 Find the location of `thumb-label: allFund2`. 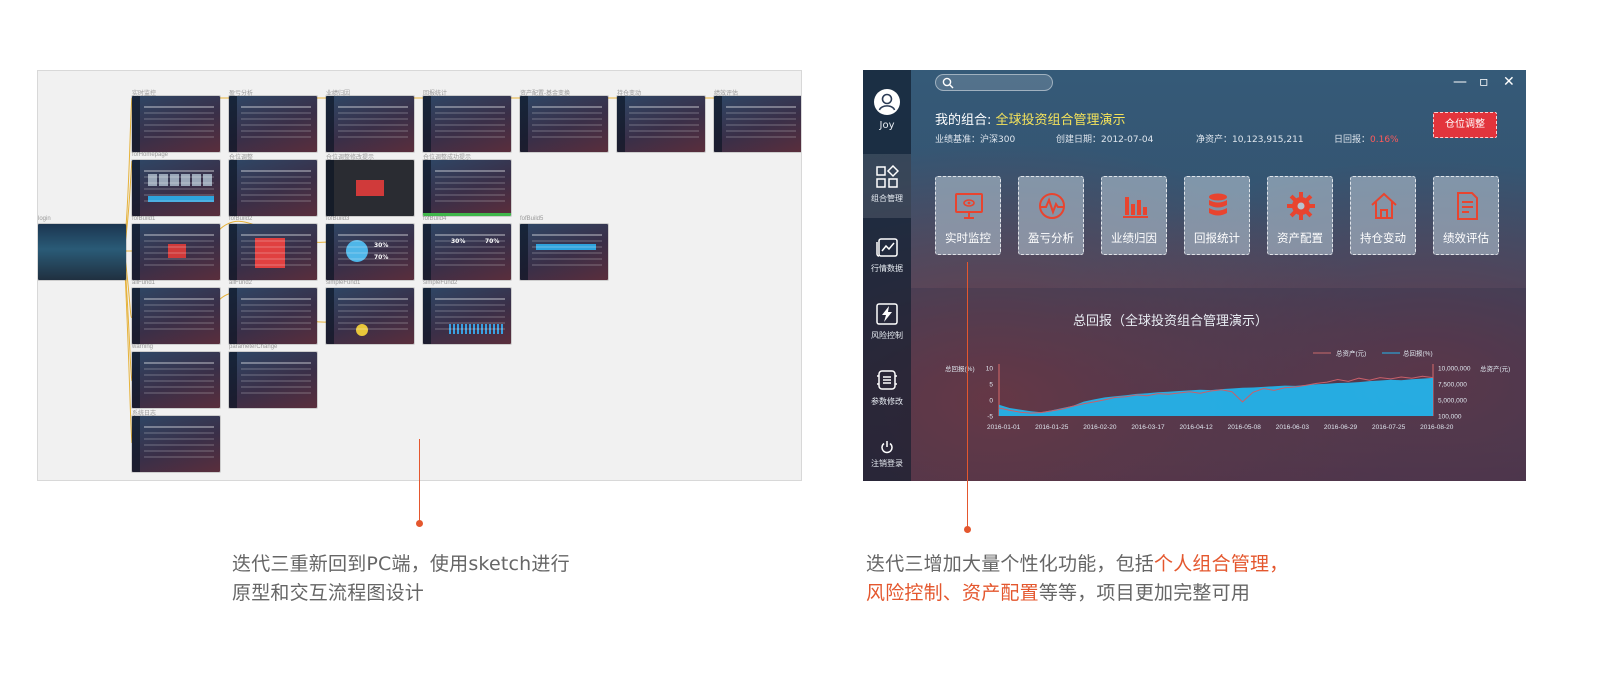

thumb-label: allFund2 is located at coordinates (241, 283).